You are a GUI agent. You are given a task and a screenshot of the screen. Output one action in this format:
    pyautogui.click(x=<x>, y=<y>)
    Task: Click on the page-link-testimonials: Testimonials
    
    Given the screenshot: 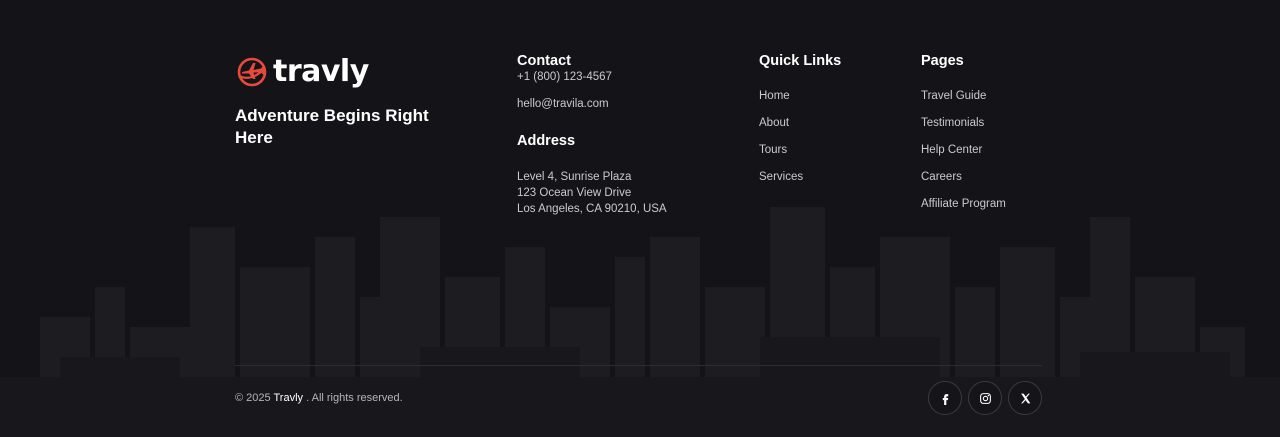 What is the action you would take?
    pyautogui.click(x=963, y=129)
    